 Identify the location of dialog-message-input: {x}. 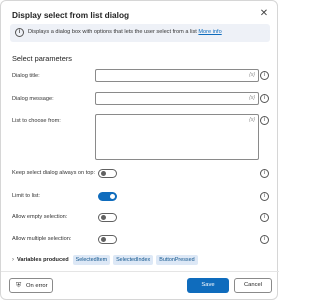
(177, 98).